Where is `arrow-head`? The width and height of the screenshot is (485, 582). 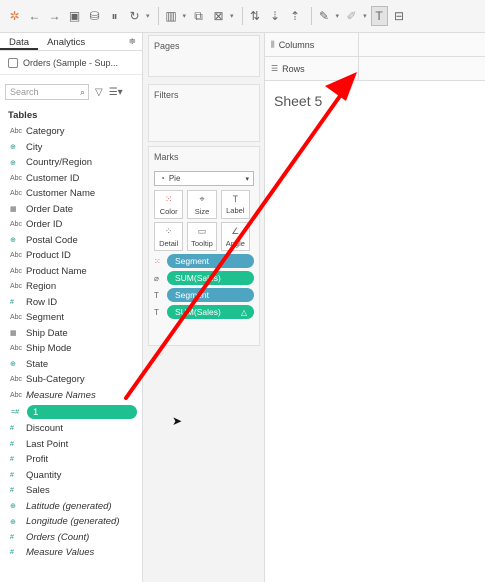 arrow-head is located at coordinates (341, 86).